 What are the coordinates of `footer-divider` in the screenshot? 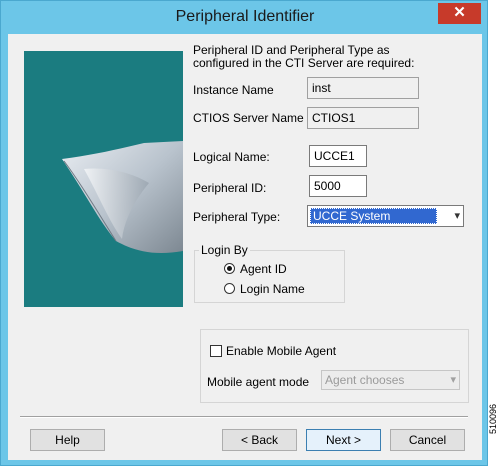 It's located at (244, 417).